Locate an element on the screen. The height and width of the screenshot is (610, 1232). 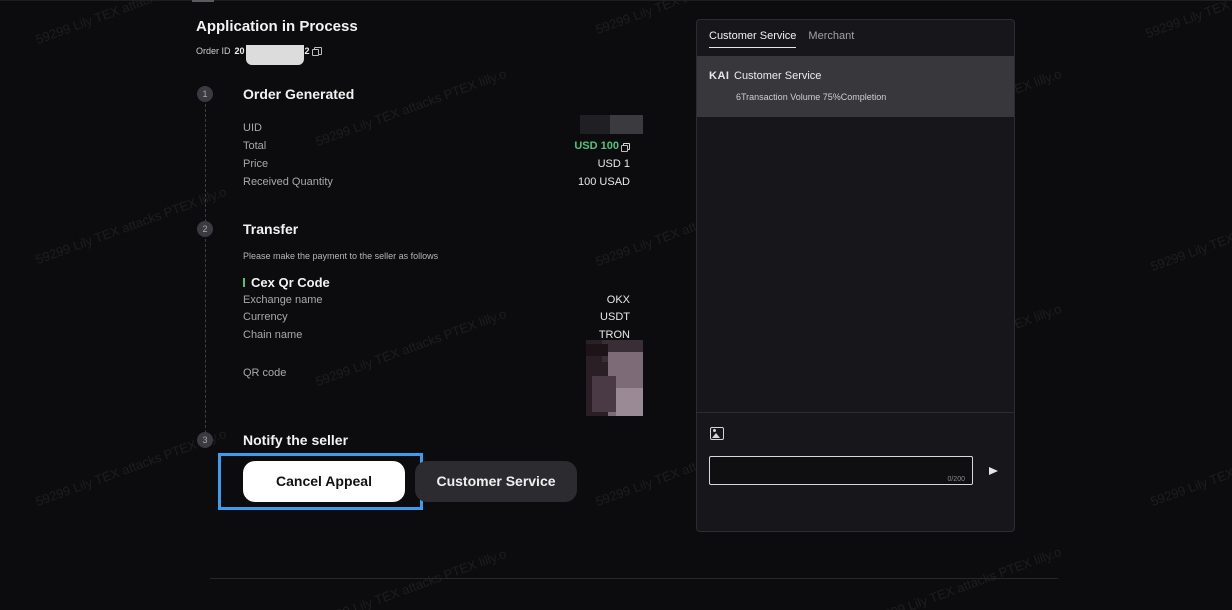
order-id-redaction is located at coordinates (274, 55).